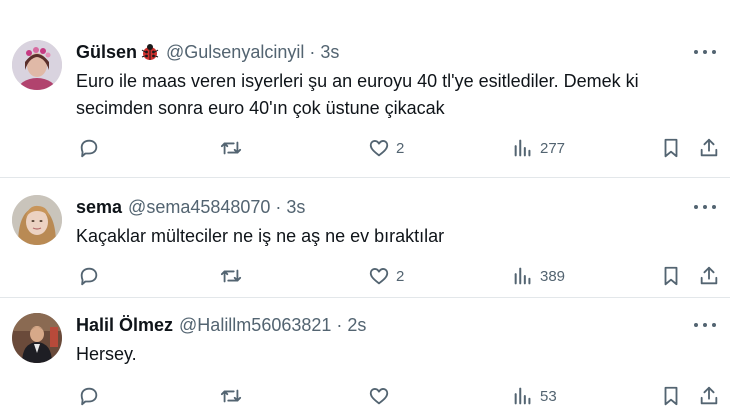 The image size is (730, 420). Describe the element at coordinates (534, 396) in the screenshot. I see `views-button: 53` at that location.